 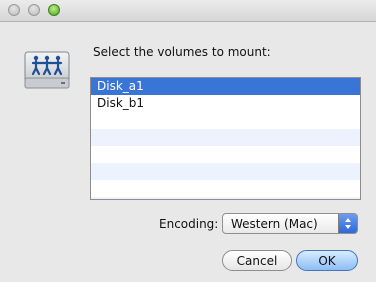 What do you see at coordinates (189, 224) in the screenshot?
I see `encoding-label: Encoding:` at bounding box center [189, 224].